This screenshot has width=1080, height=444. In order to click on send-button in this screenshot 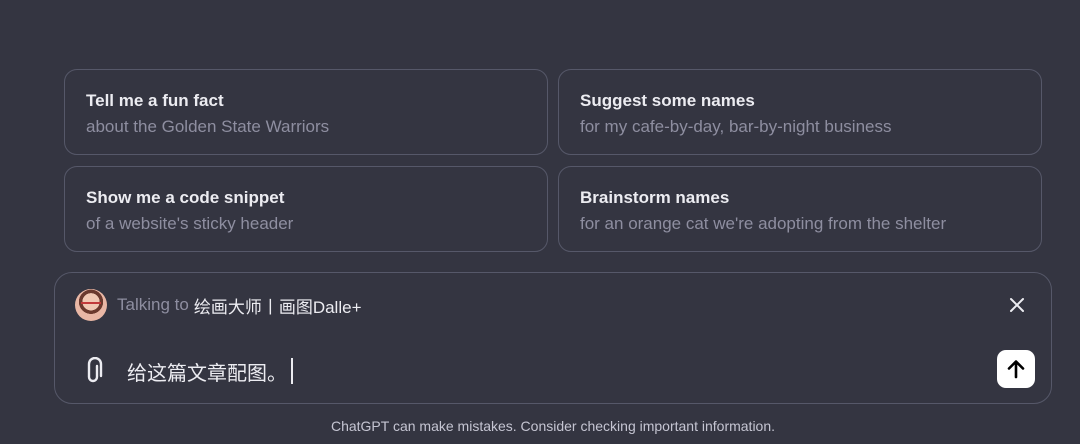, I will do `click(1016, 369)`.